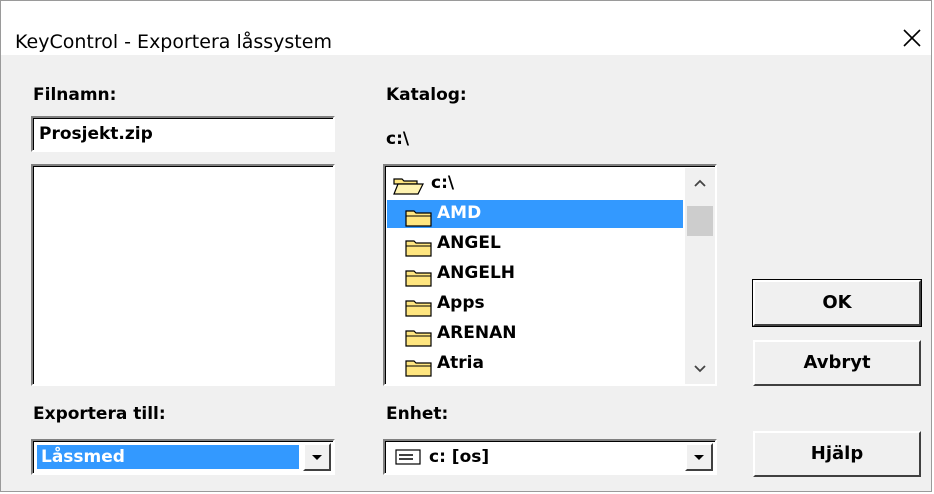 This screenshot has height=494, width=934. I want to click on title-bar: KeyControl - Exportera låssystem, so click(466, 28).